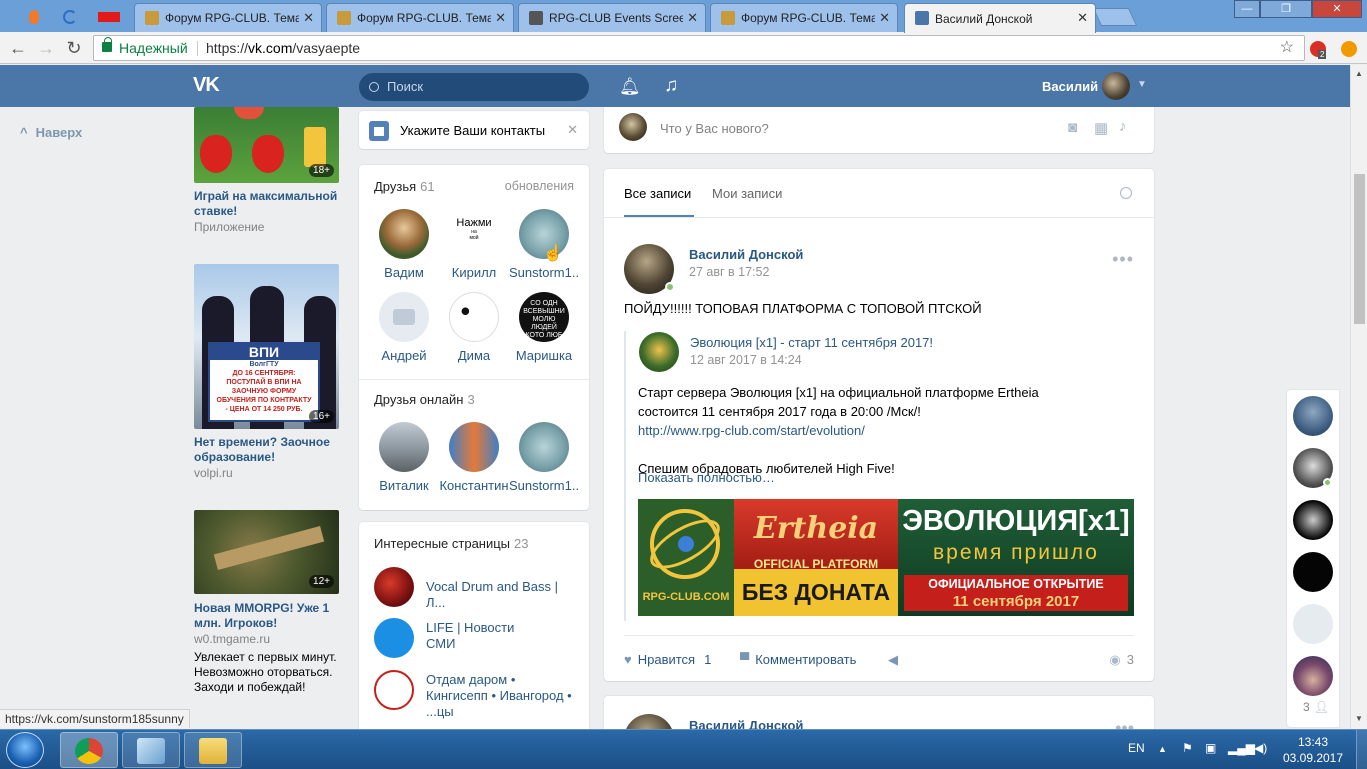 This screenshot has width=1367, height=769. What do you see at coordinates (206, 85) in the screenshot?
I see `vk-logo: VK` at bounding box center [206, 85].